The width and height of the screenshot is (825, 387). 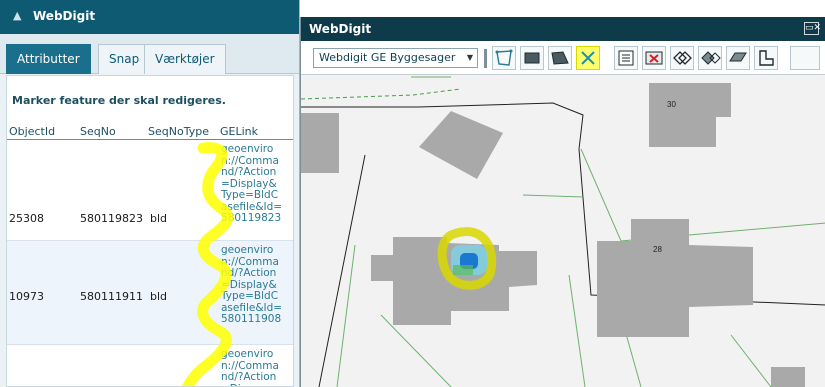 I want to click on cell-gelink: geoenviron://Command/?Action=Disp, so click(x=252, y=367).